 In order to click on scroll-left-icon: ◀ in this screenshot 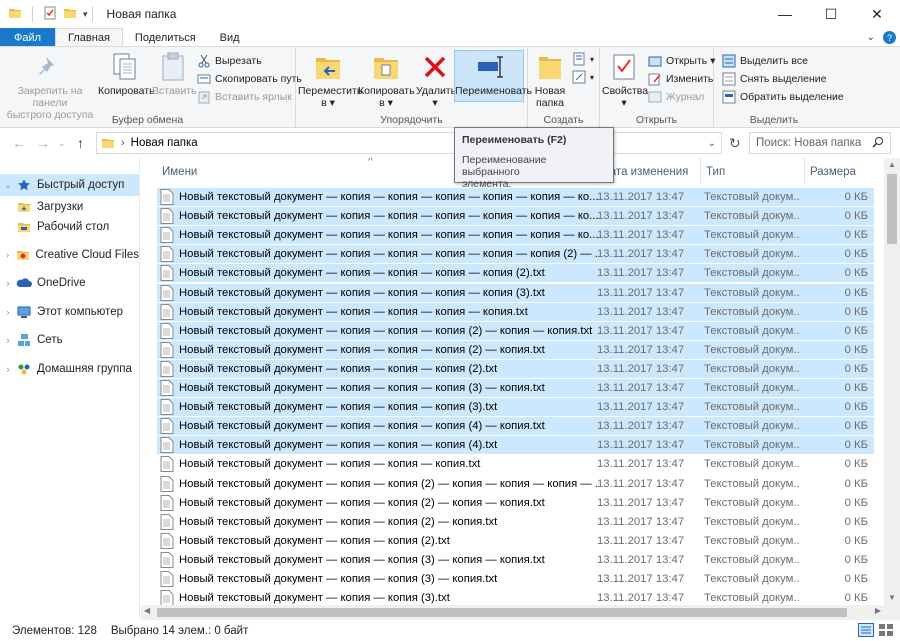, I will do `click(147, 610)`.